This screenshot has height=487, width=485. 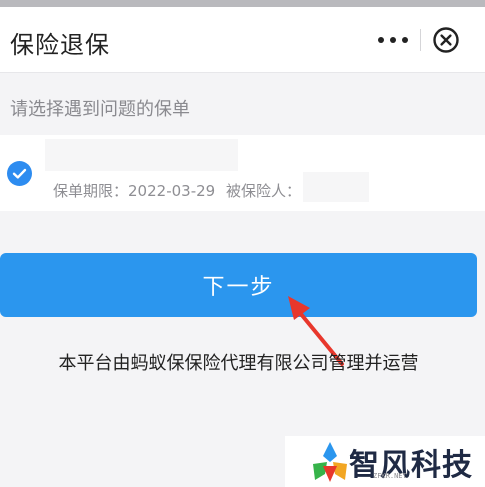 I want to click on policy-meta: 保单期限：2022-03-29 被保险人：, so click(x=211, y=186).